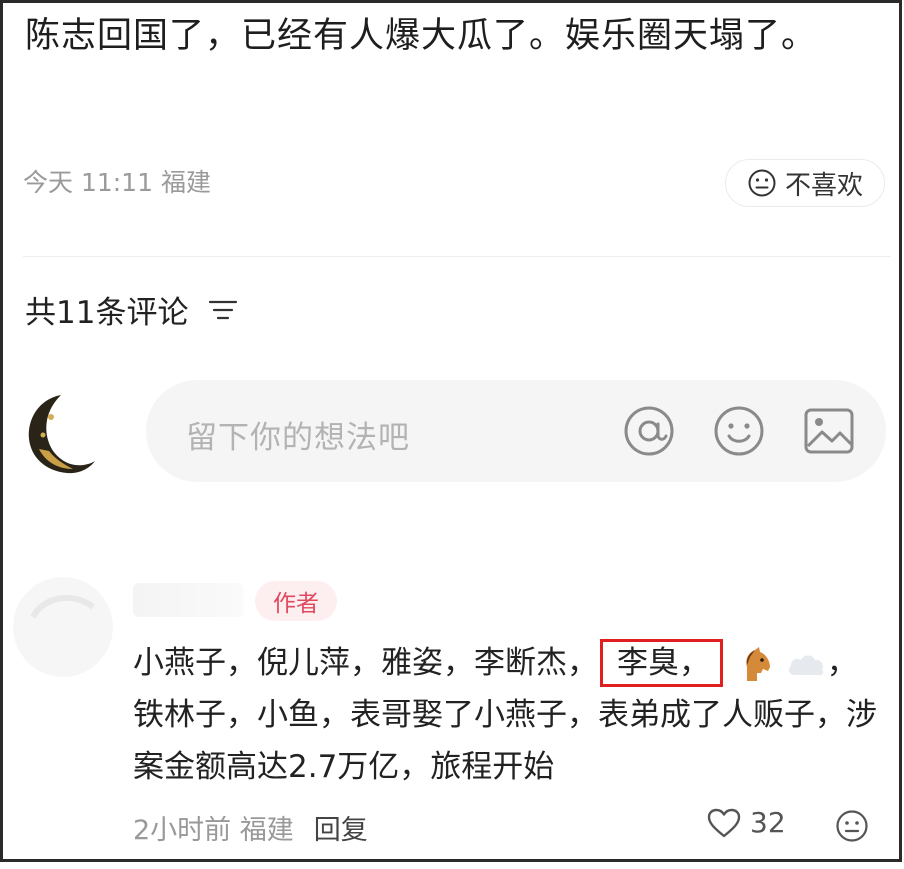 The image size is (904, 869). What do you see at coordinates (746, 822) in the screenshot?
I see `like-button: 32` at bounding box center [746, 822].